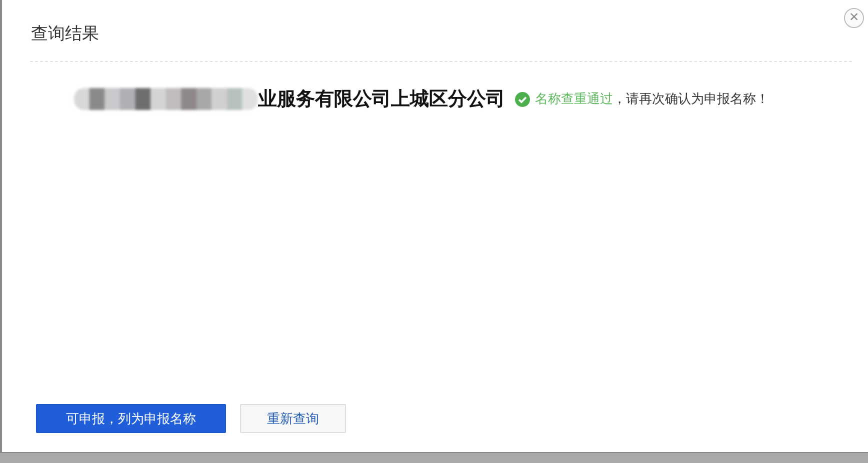 The image size is (868, 463). Describe the element at coordinates (854, 18) in the screenshot. I see `close-button: ×` at that location.